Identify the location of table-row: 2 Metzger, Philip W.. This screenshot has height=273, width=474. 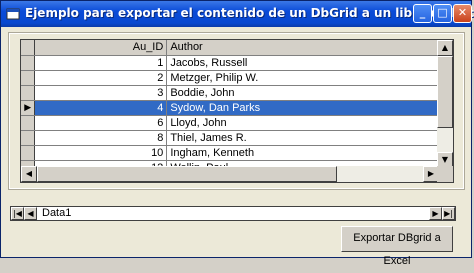
(230, 78).